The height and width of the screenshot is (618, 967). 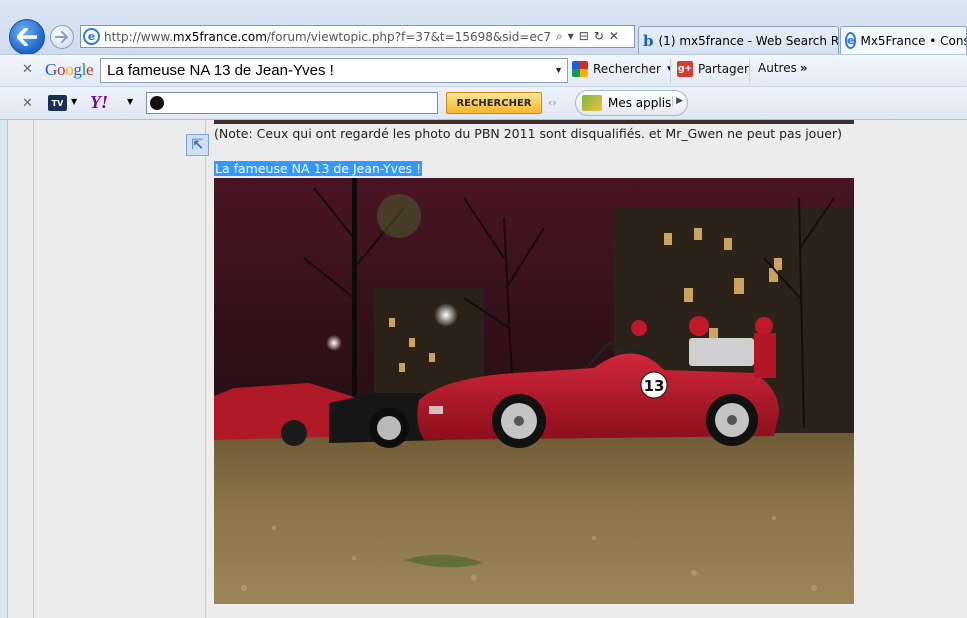 What do you see at coordinates (677, 101) in the screenshot?
I see `chevron-right-icon: ▶` at bounding box center [677, 101].